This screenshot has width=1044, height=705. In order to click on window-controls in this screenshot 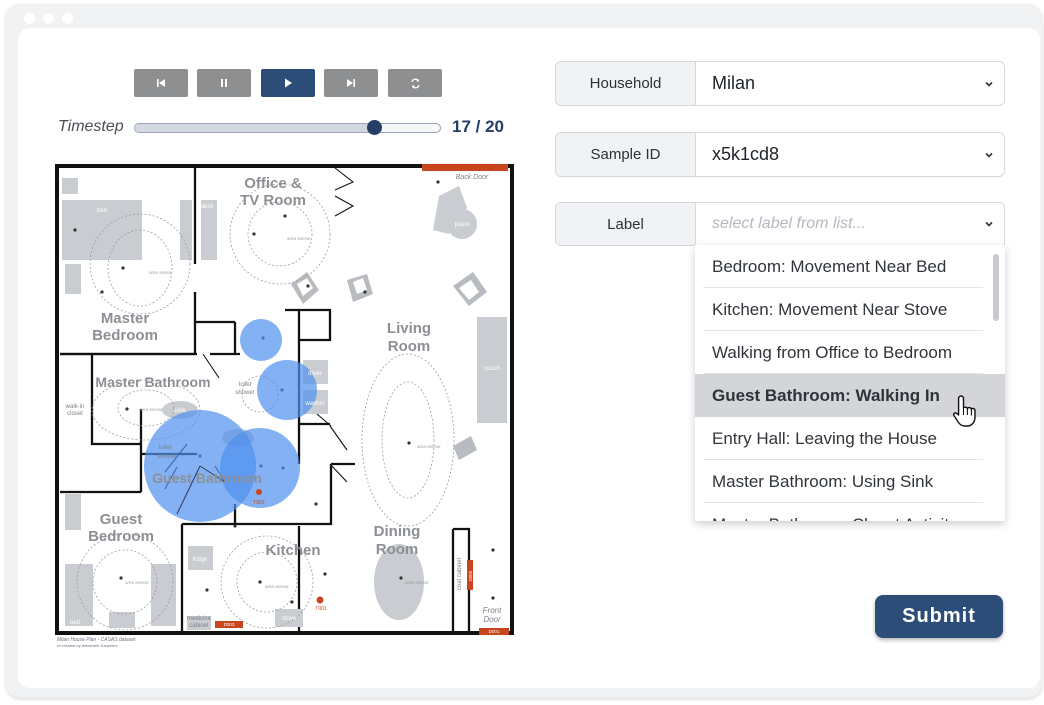, I will do `click(48, 18)`.